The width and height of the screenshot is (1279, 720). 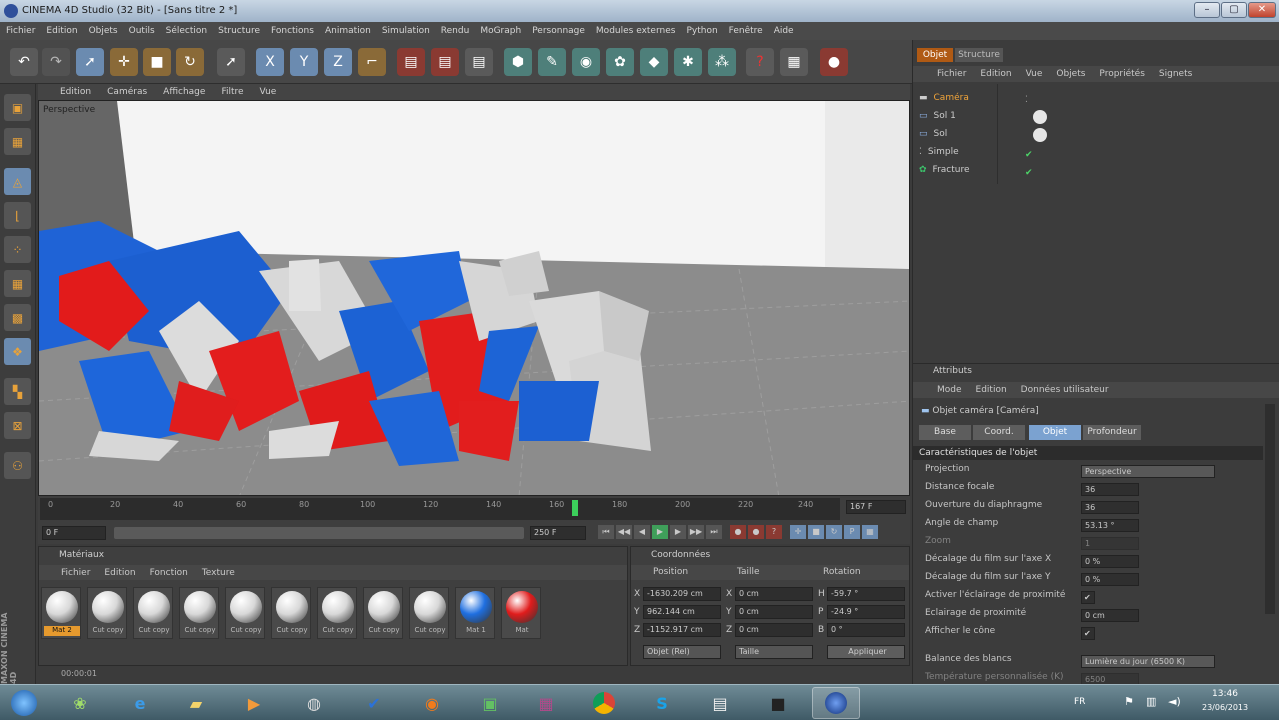 I want to click on go-end-button: ⏭, so click(x=714, y=532).